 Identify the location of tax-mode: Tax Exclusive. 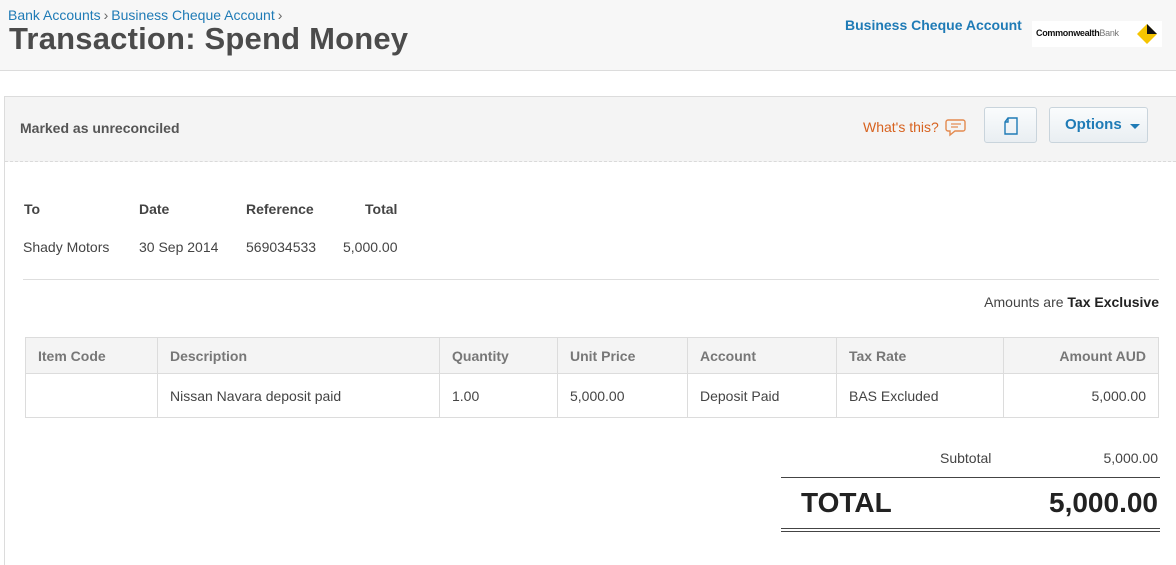
(1113, 302).